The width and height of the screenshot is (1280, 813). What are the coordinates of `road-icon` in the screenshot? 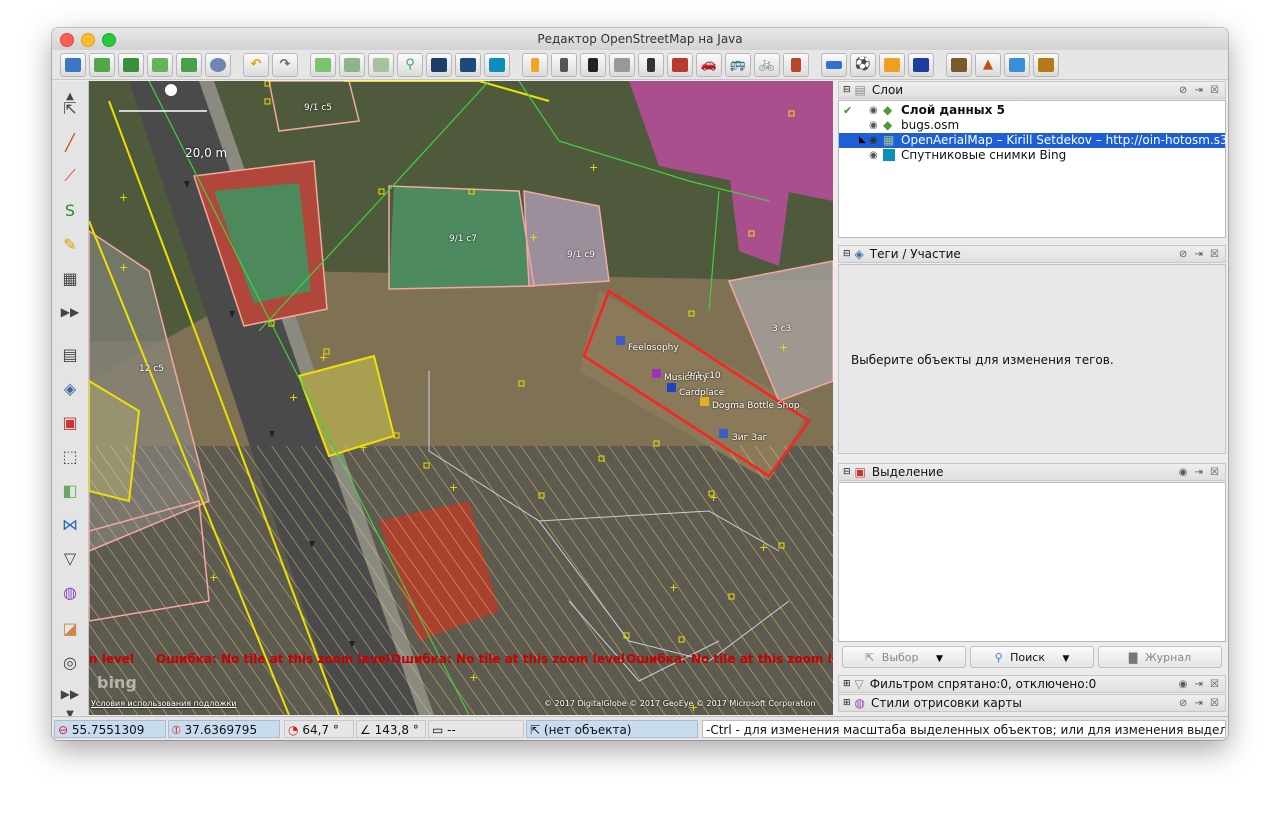 It's located at (535, 64).